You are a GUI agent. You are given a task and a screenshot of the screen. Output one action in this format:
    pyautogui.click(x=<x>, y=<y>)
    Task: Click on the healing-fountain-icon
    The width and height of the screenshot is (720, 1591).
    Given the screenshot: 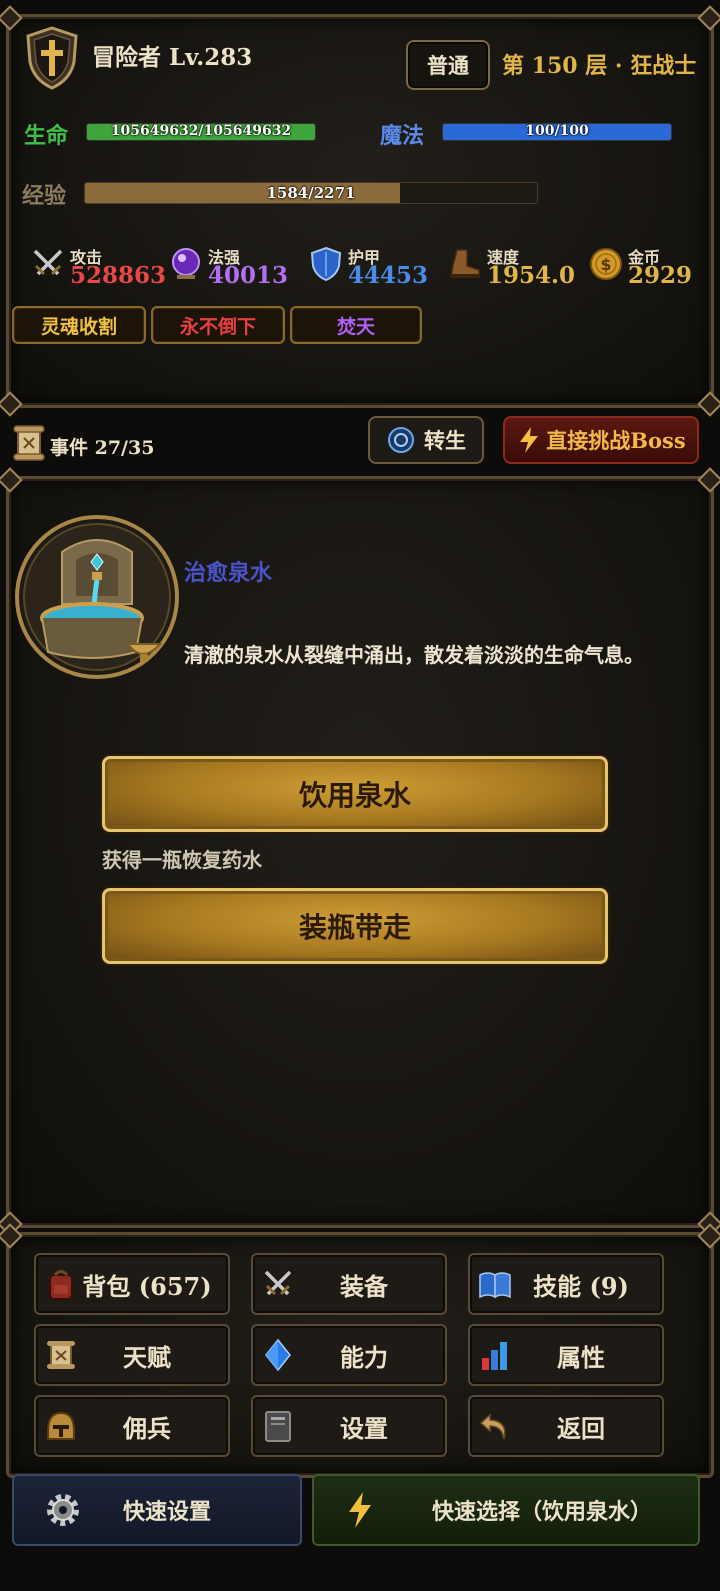 What is the action you would take?
    pyautogui.click(x=97, y=597)
    